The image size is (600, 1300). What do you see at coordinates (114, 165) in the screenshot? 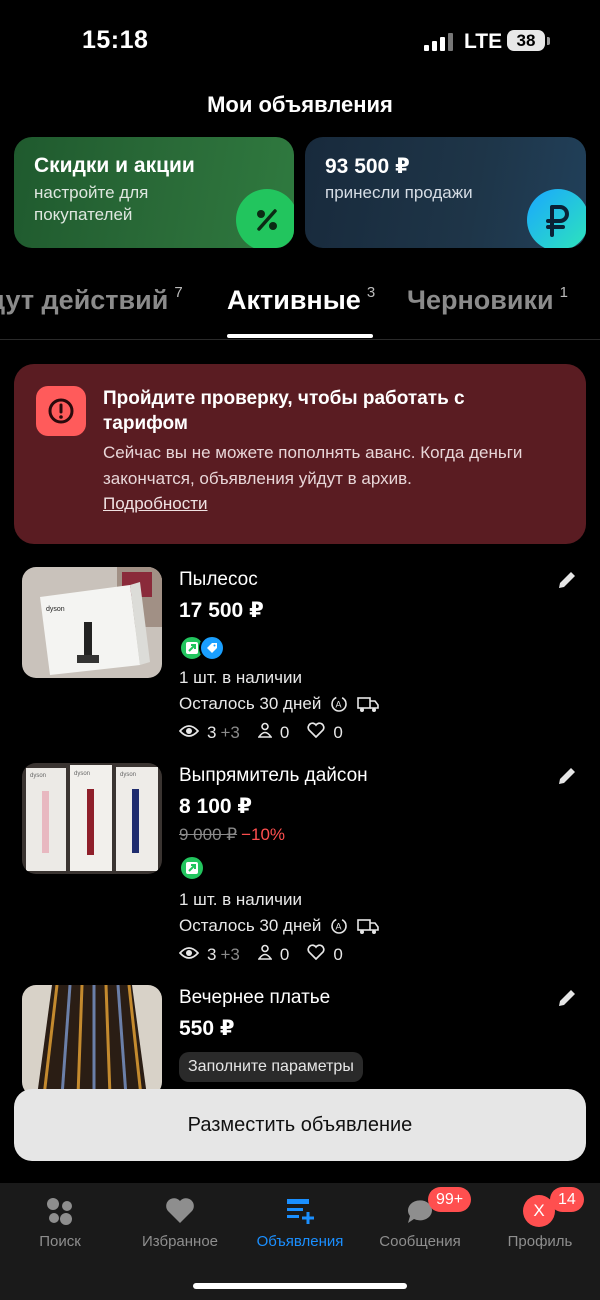
I see `discounts-card-title: Скидки и акции` at bounding box center [114, 165].